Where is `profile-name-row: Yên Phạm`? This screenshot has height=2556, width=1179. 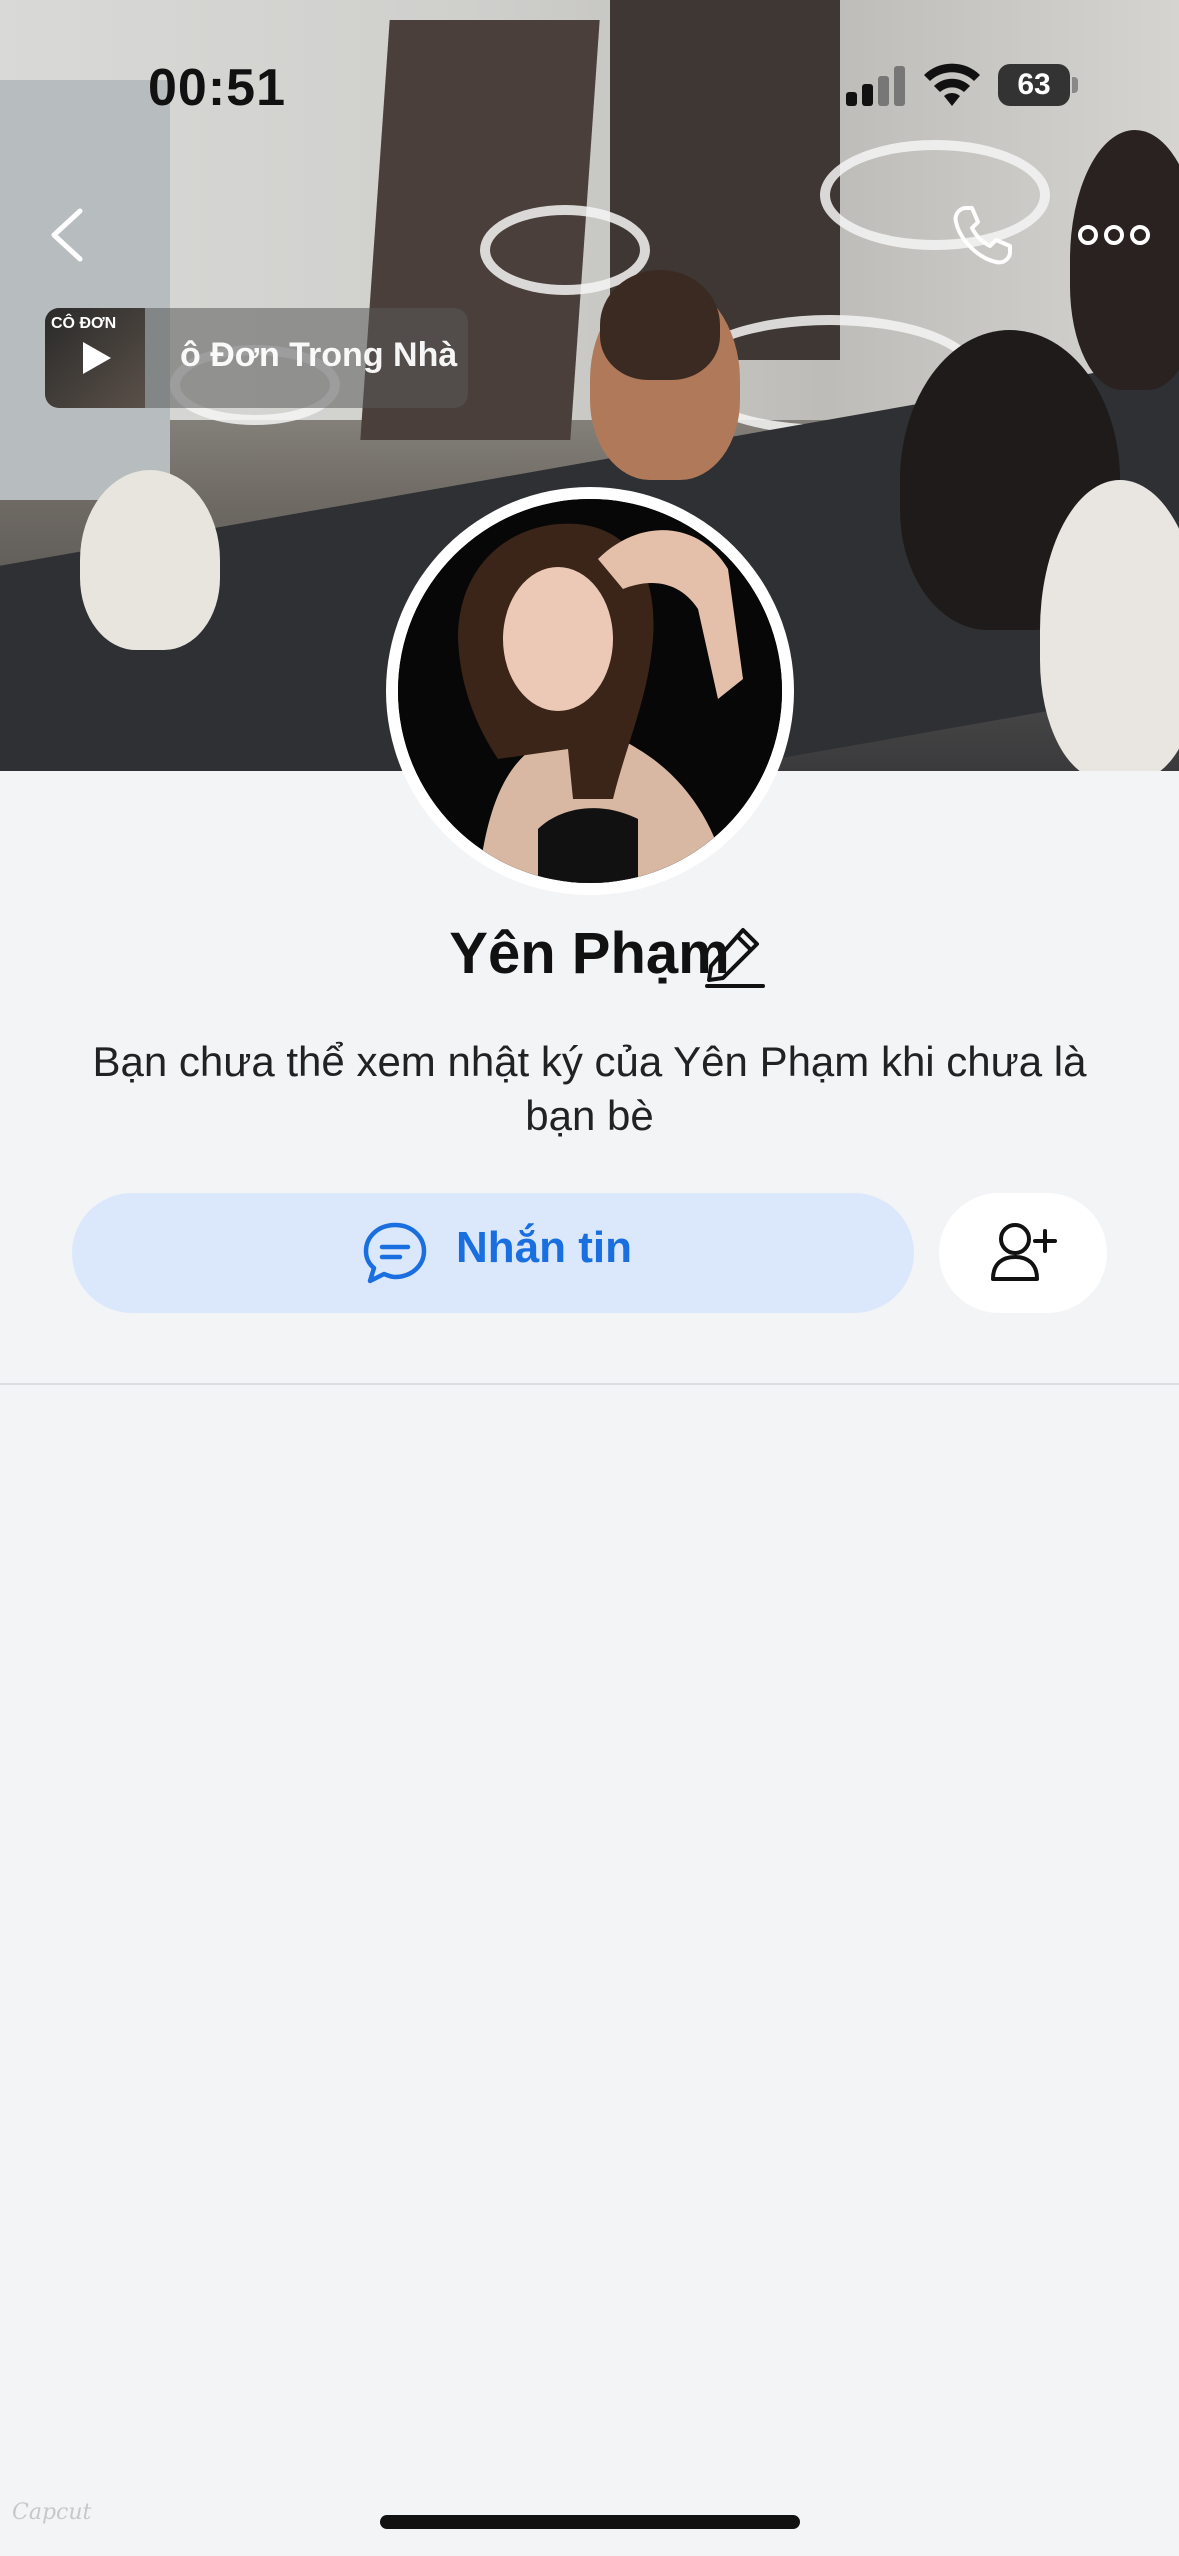
profile-name-row: Yên Phạm is located at coordinates (589, 953).